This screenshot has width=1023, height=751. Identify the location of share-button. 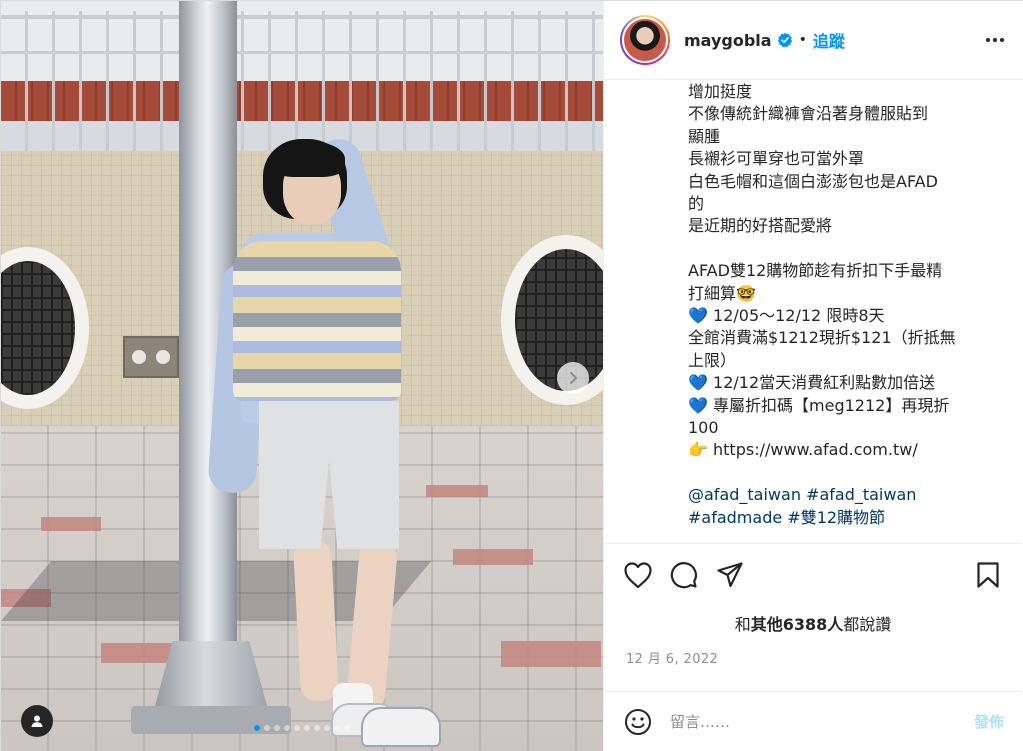
(730, 575).